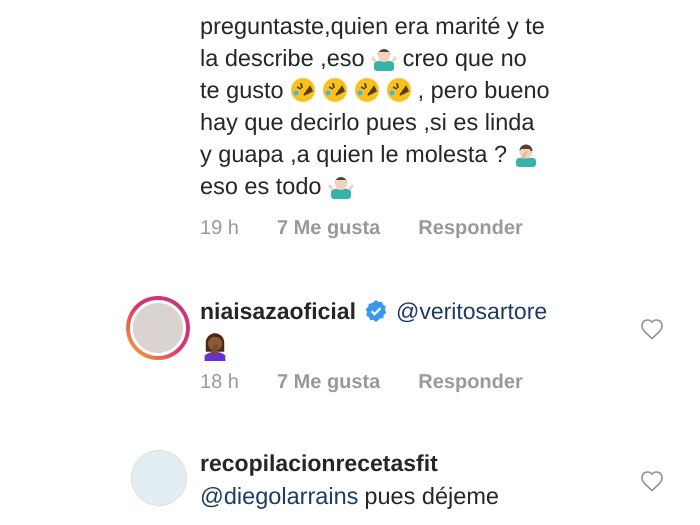 The width and height of the screenshot is (700, 525). I want to click on comment-text: hay que decirlo pues ,si es linda, so click(367, 122).